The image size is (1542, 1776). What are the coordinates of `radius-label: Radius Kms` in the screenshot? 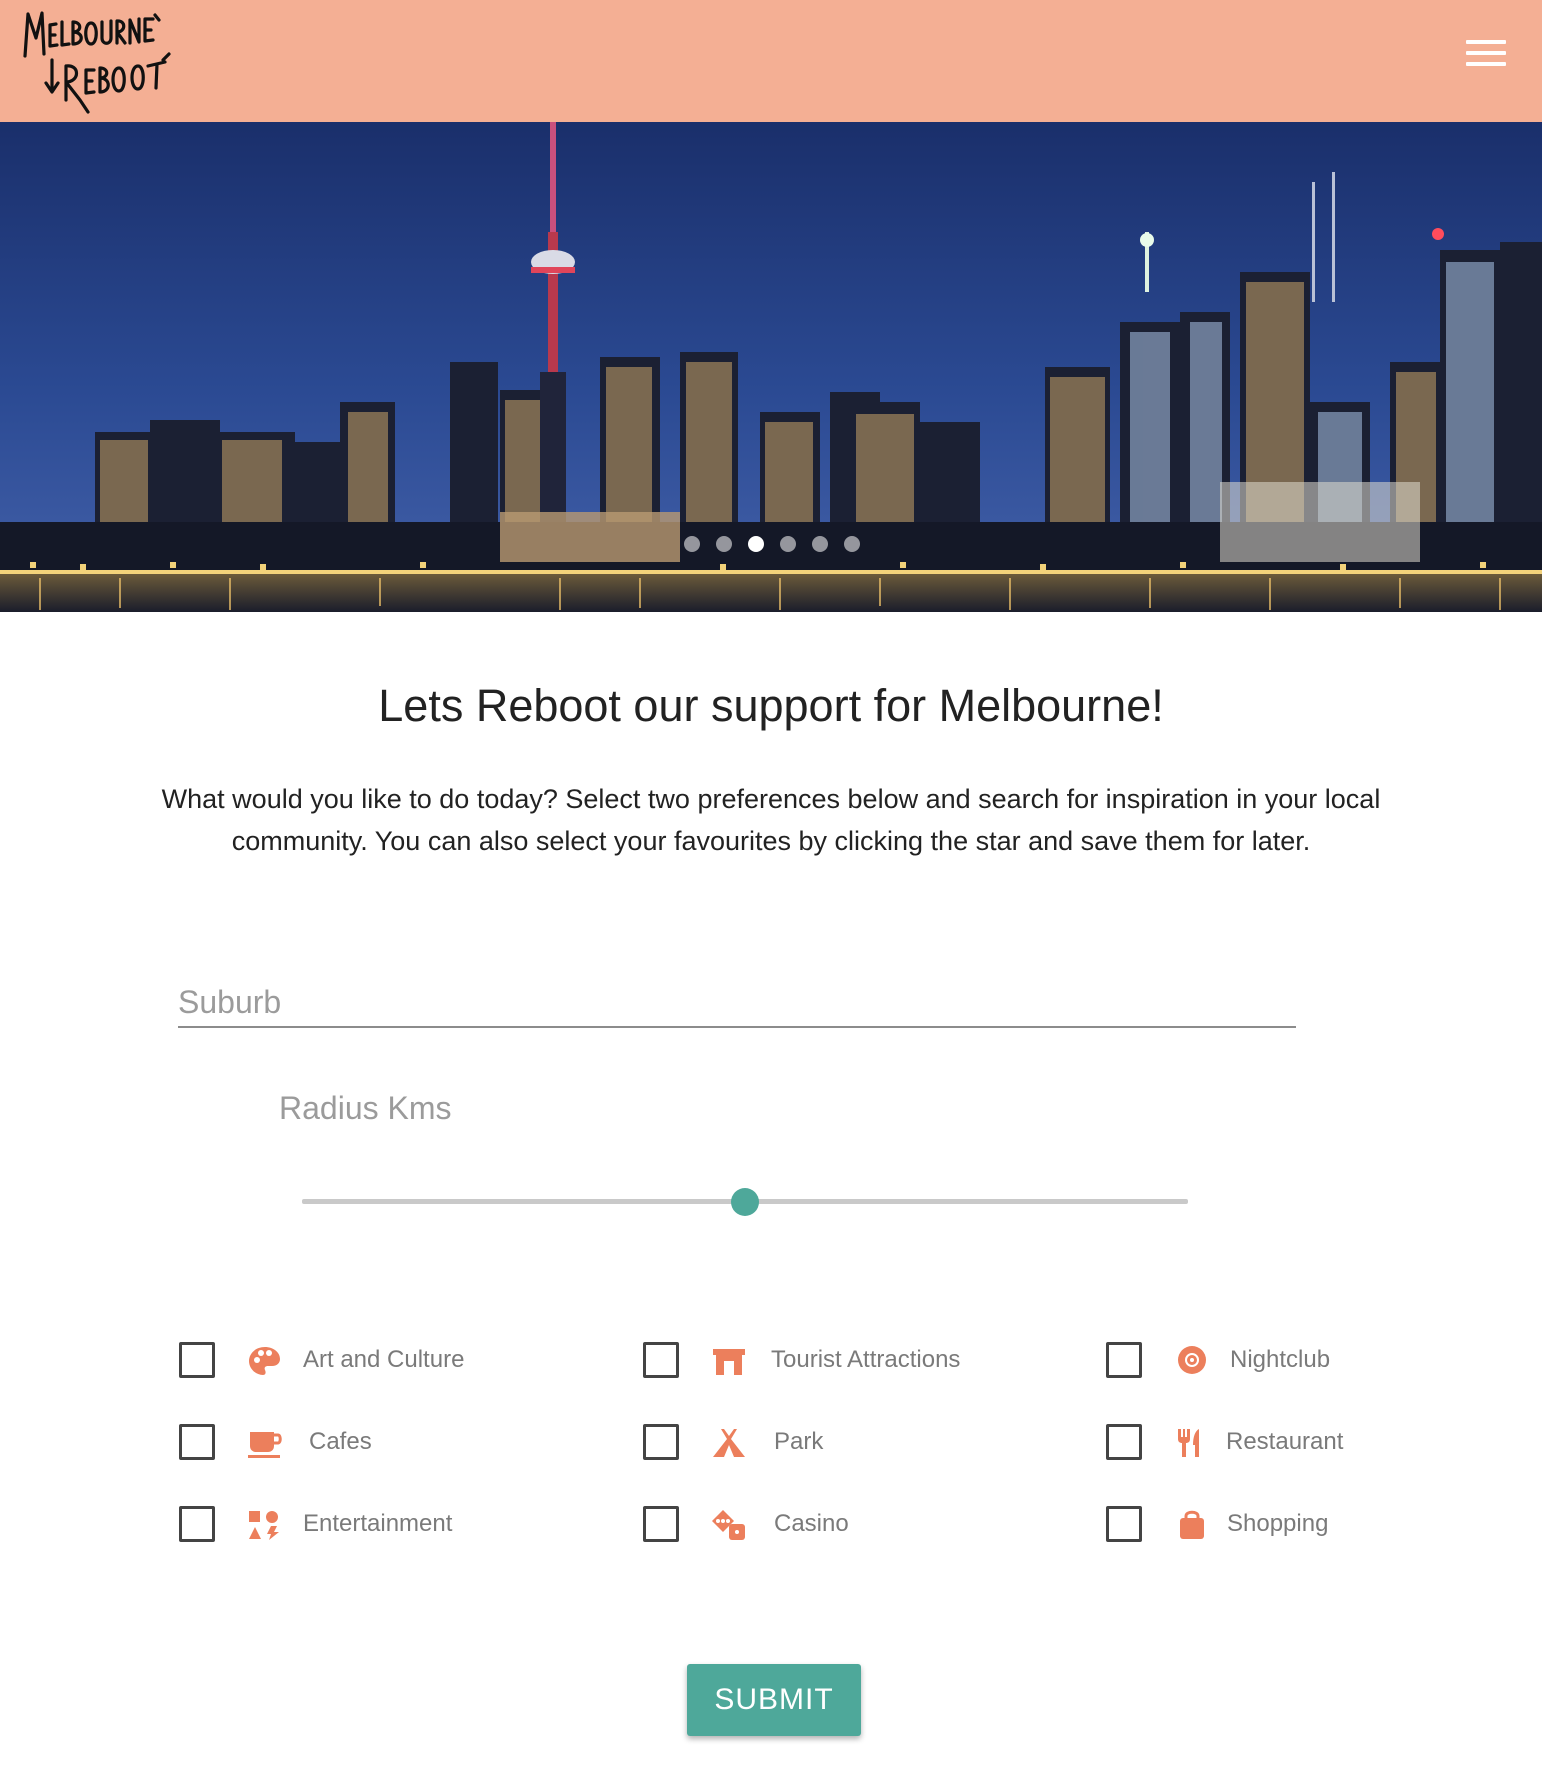 It's located at (365, 1108).